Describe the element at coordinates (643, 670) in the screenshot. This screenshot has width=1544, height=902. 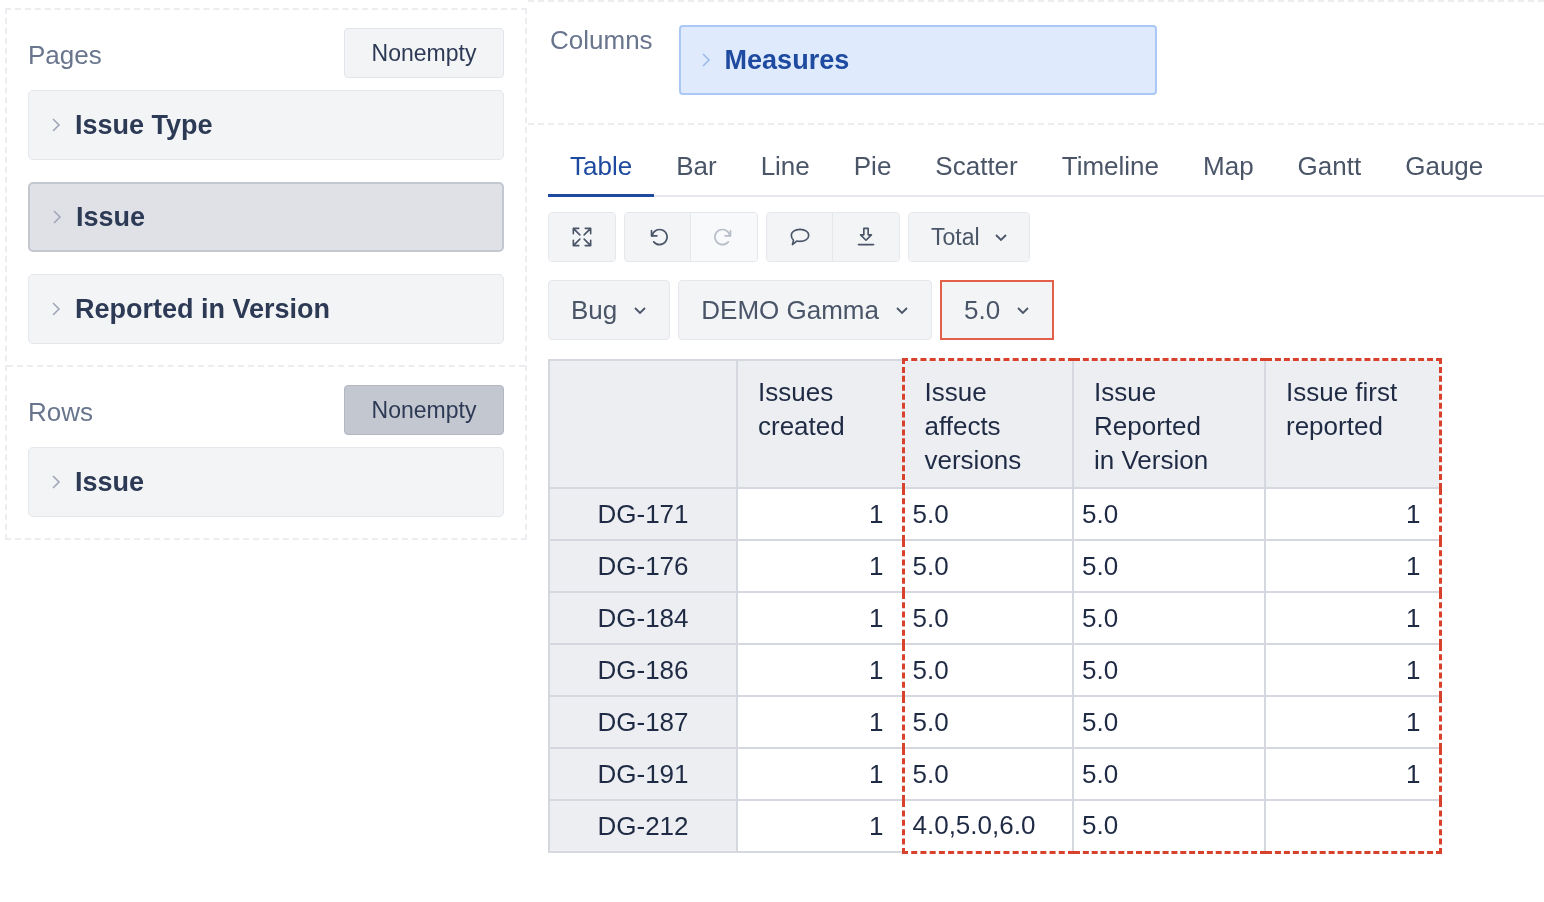
I see `row-header: DG-186` at that location.